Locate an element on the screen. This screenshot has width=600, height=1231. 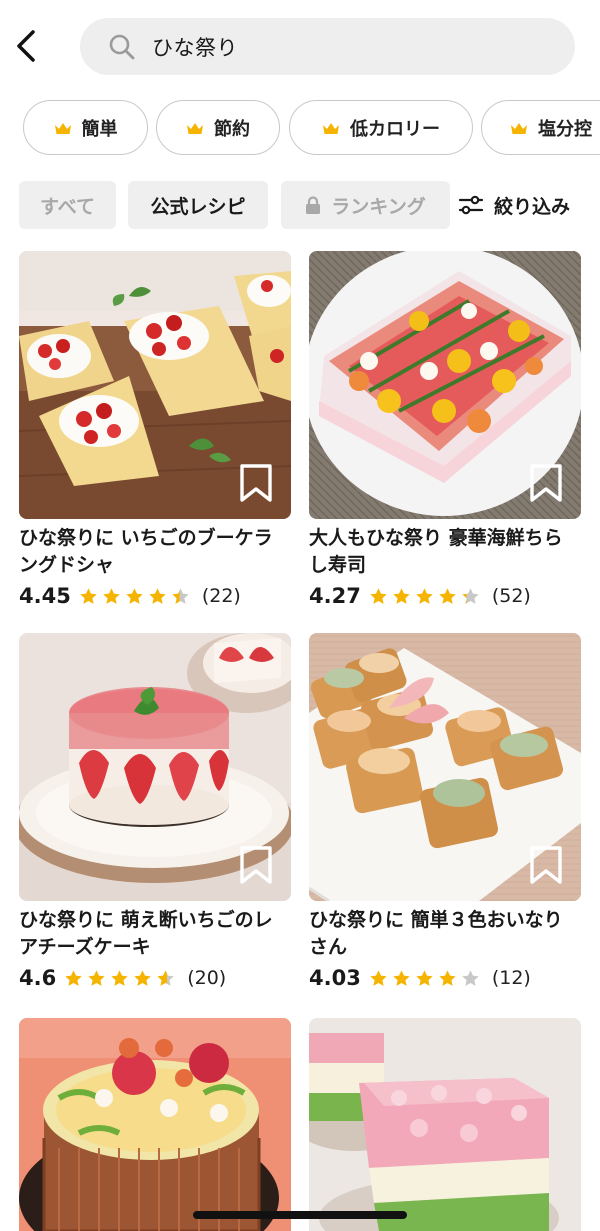
filter-label: 絞り込み is located at coordinates (532, 206).